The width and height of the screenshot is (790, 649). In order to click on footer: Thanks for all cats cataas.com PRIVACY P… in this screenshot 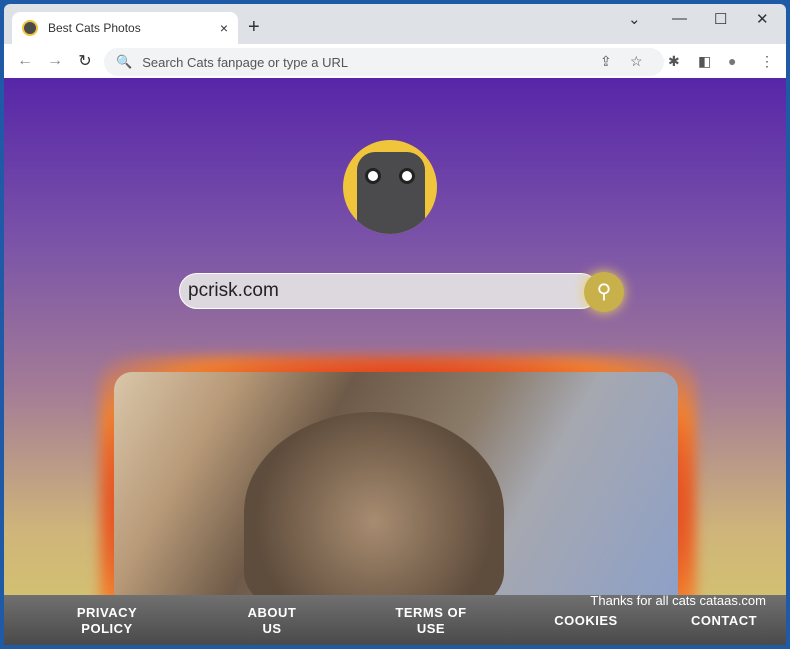, I will do `click(395, 619)`.